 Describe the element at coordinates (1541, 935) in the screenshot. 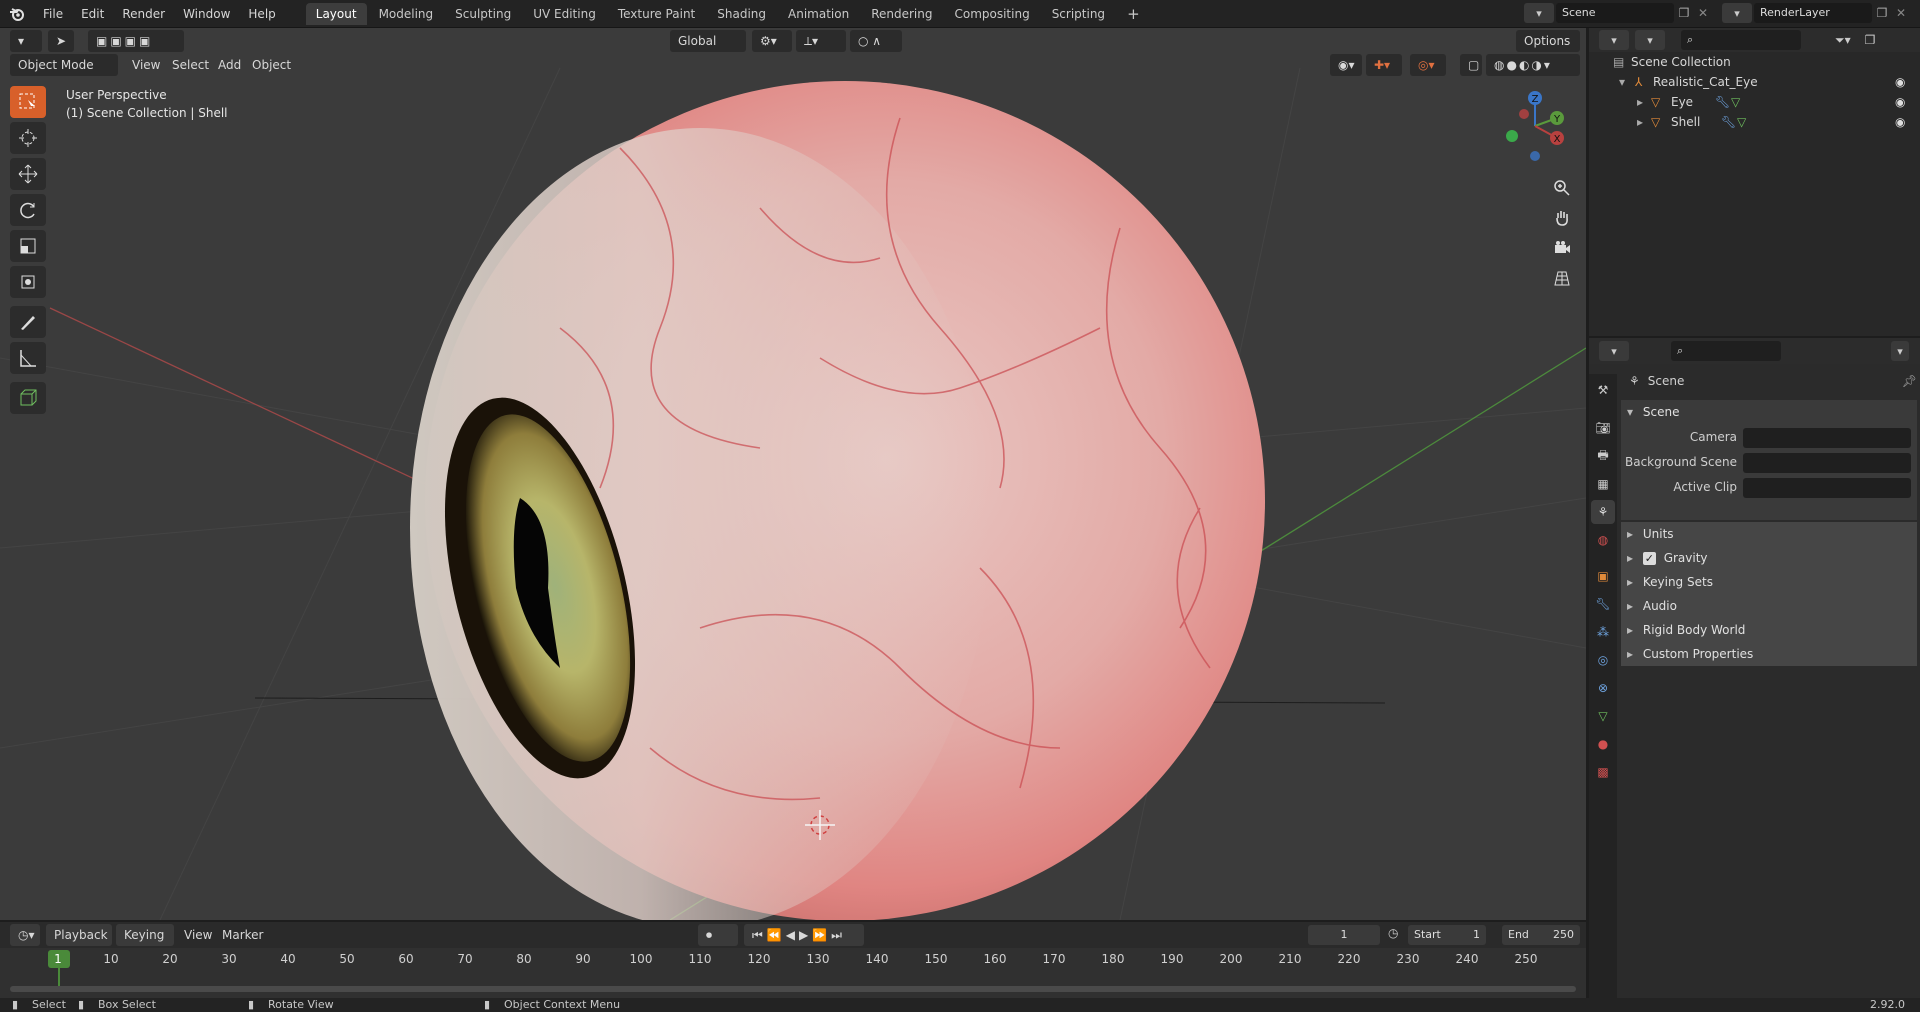

I see `end-frame-field: End 250` at that location.